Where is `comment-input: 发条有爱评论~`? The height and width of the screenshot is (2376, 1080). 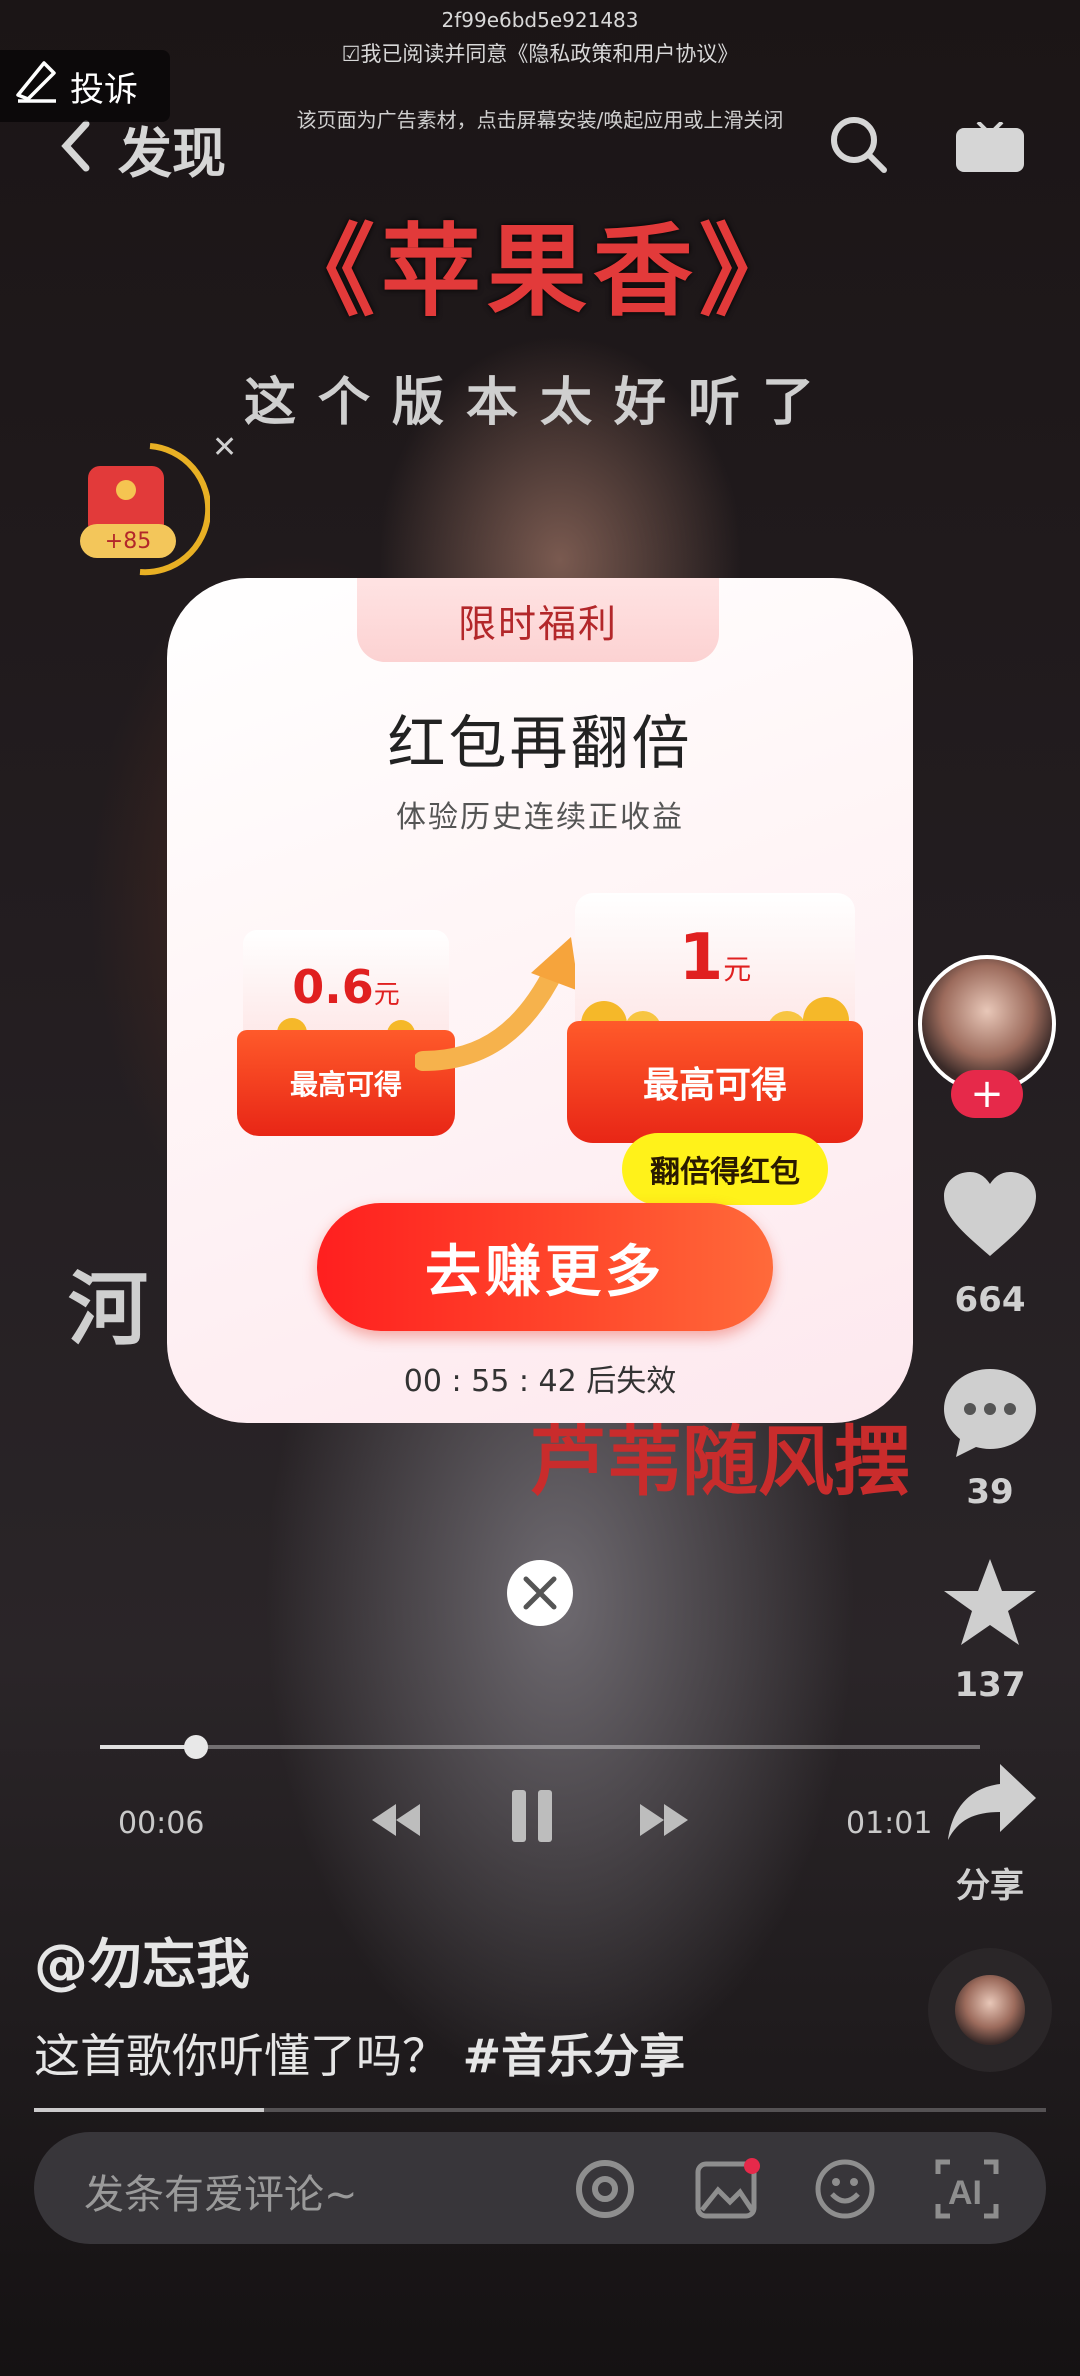 comment-input: 发条有爱评论~ is located at coordinates (221, 2191).